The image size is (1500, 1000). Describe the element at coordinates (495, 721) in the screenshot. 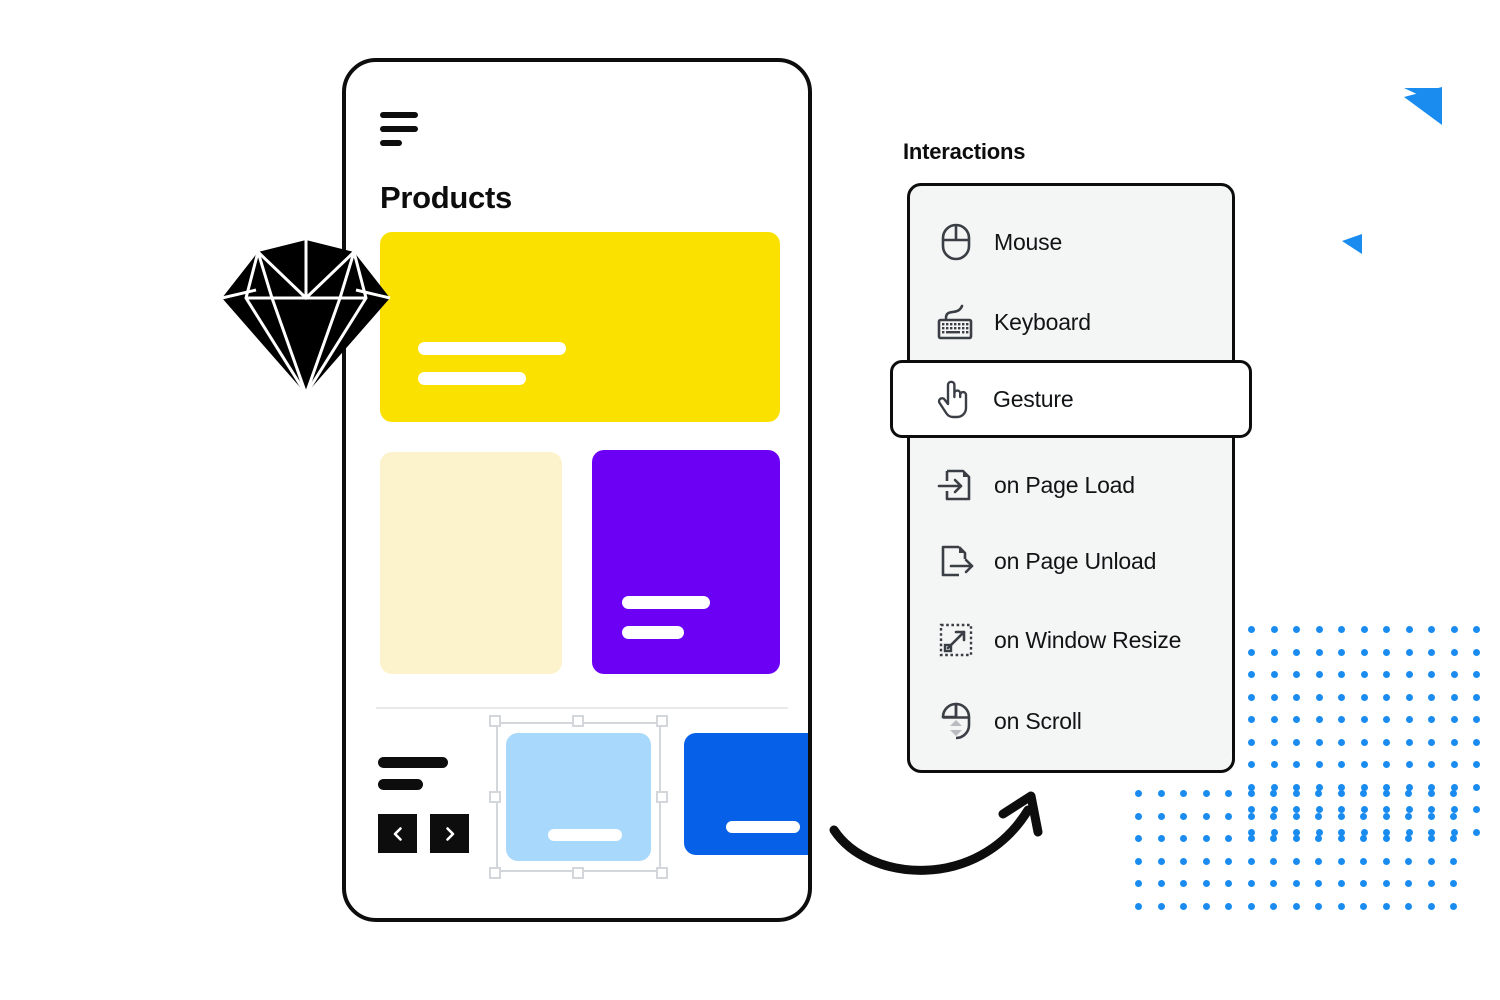

I see `selection-handle-nw` at that location.